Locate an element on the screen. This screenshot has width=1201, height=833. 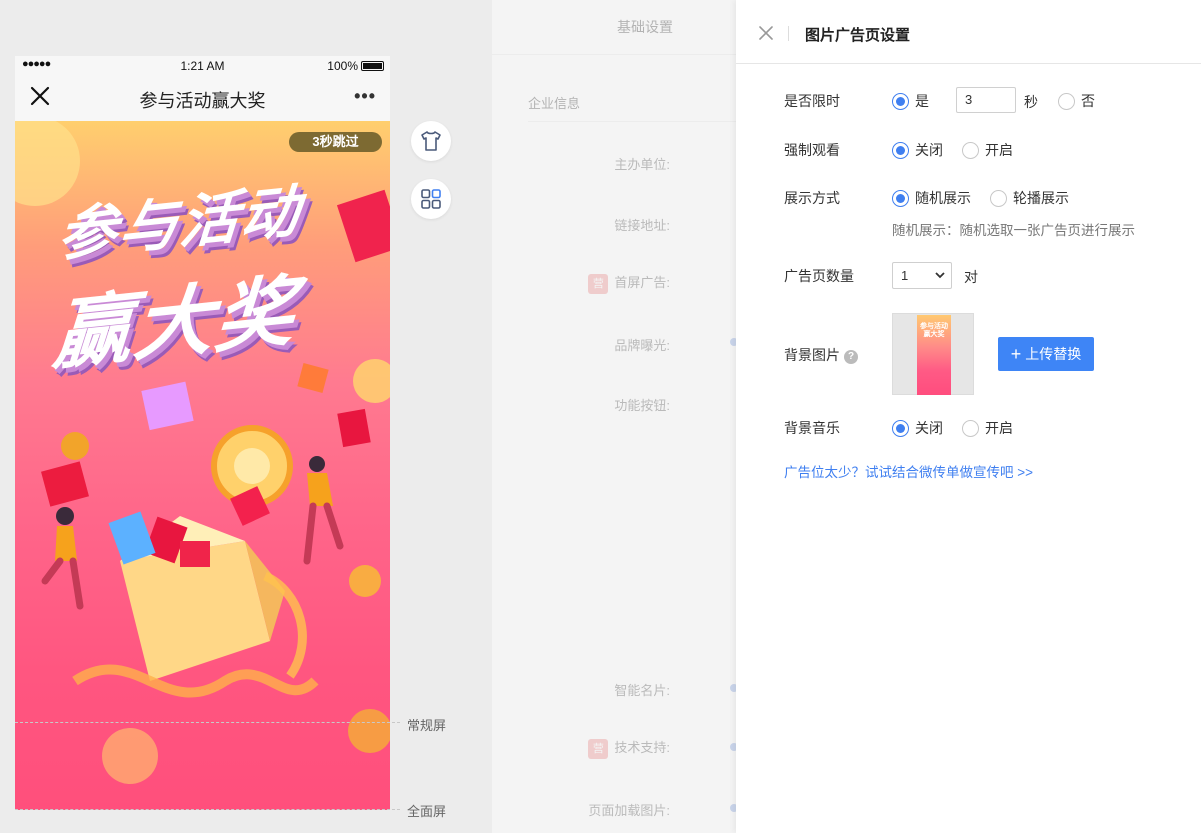
tab-basic-settings: 基础设置 is located at coordinates (622, 27).